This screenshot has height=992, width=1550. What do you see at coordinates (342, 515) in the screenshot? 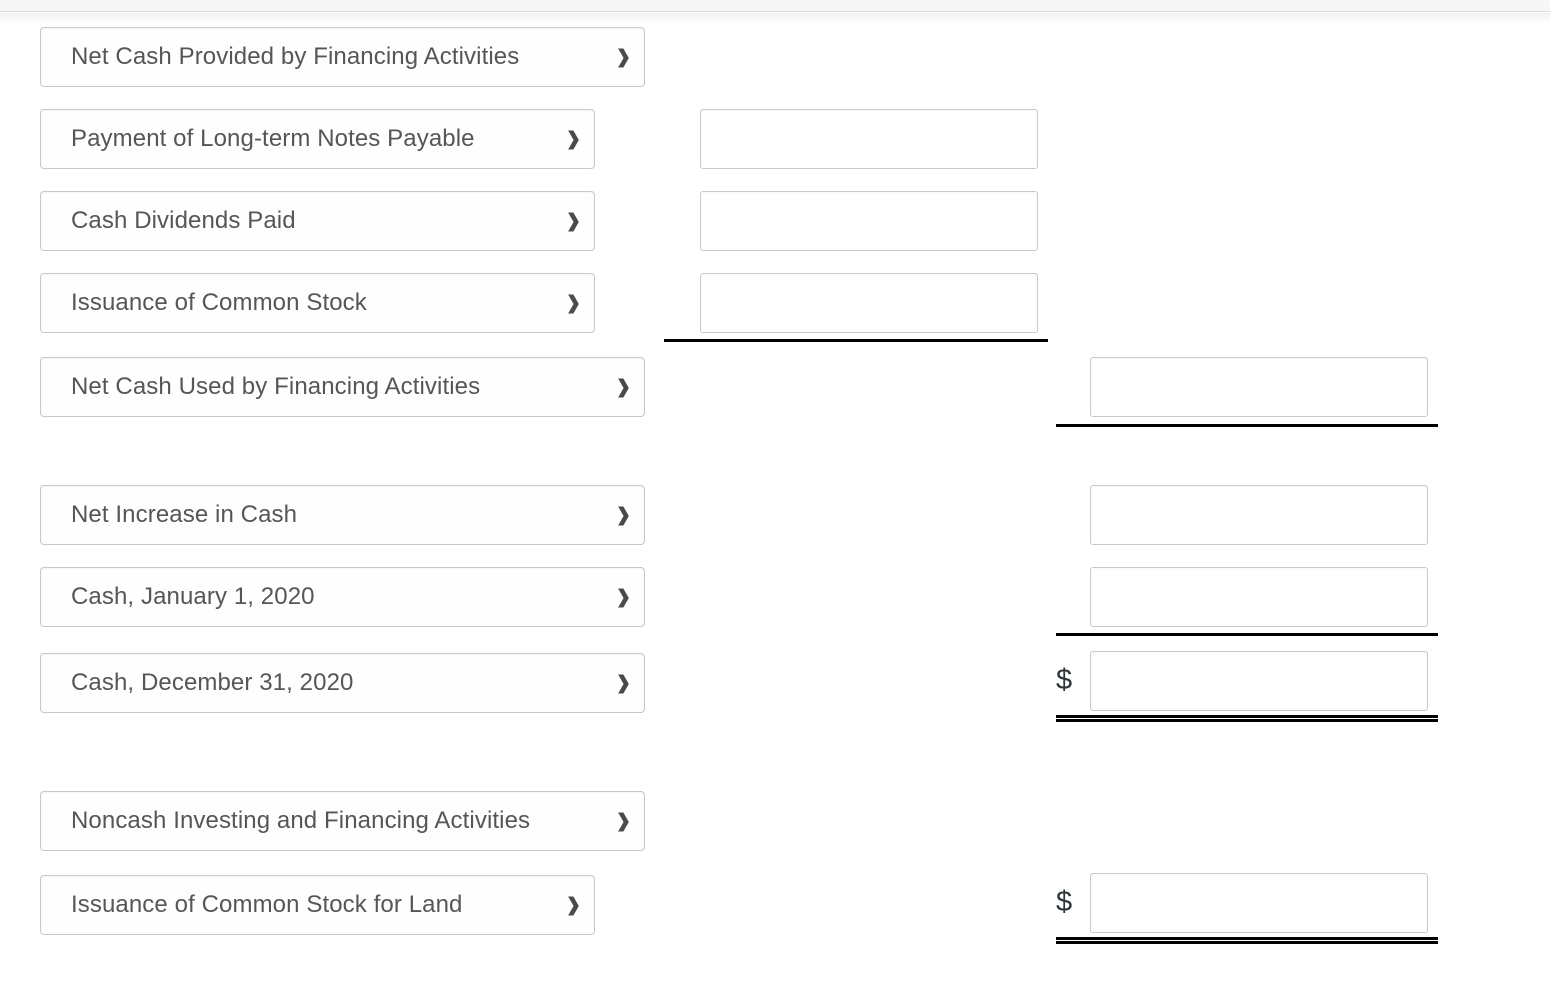
I see `select-net-increase-in-cash: Net Increase in Cash ❱` at bounding box center [342, 515].